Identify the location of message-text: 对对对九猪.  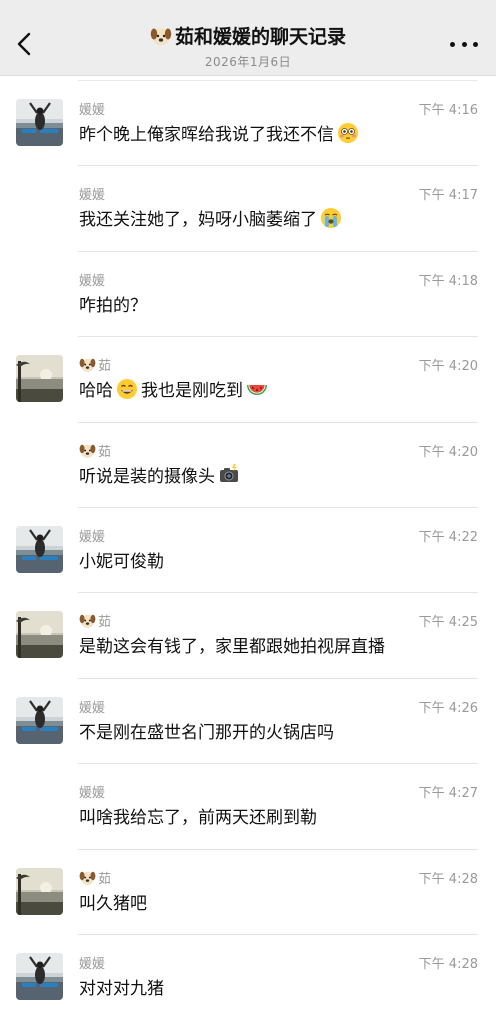
(121, 988).